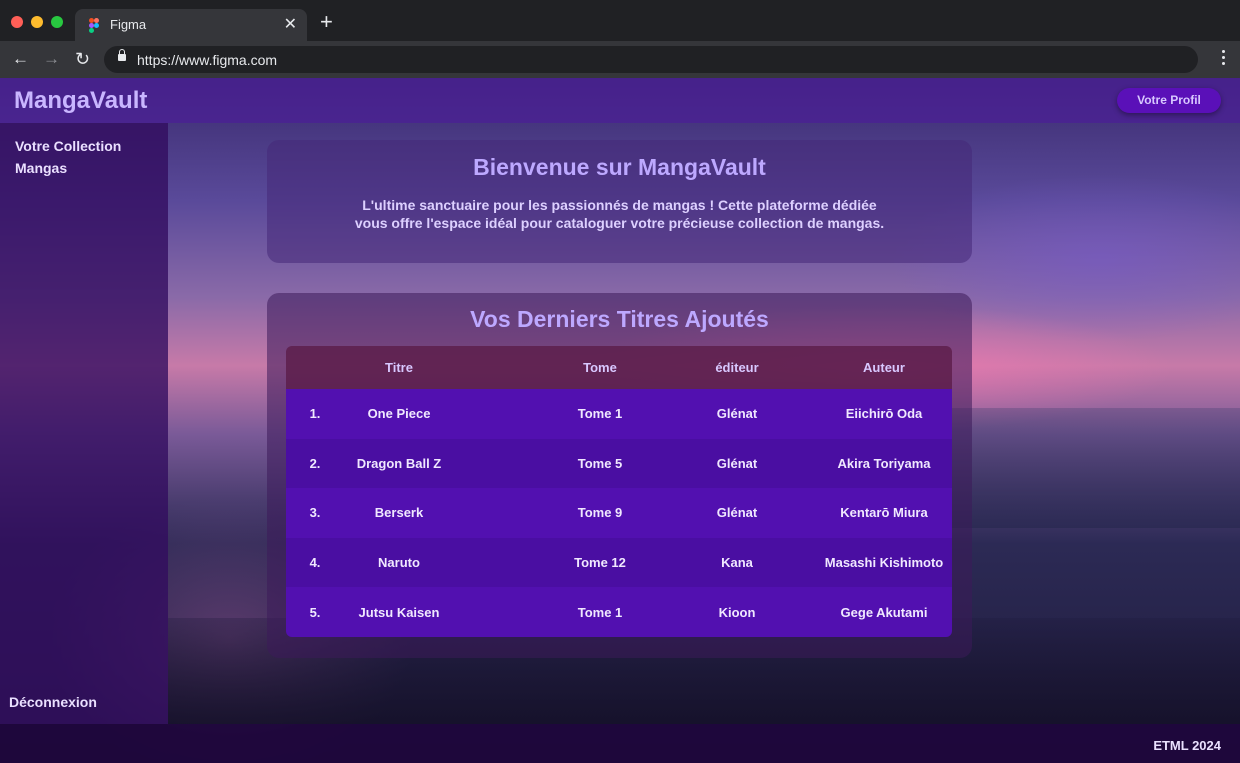  I want to click on figma-icon, so click(94, 25).